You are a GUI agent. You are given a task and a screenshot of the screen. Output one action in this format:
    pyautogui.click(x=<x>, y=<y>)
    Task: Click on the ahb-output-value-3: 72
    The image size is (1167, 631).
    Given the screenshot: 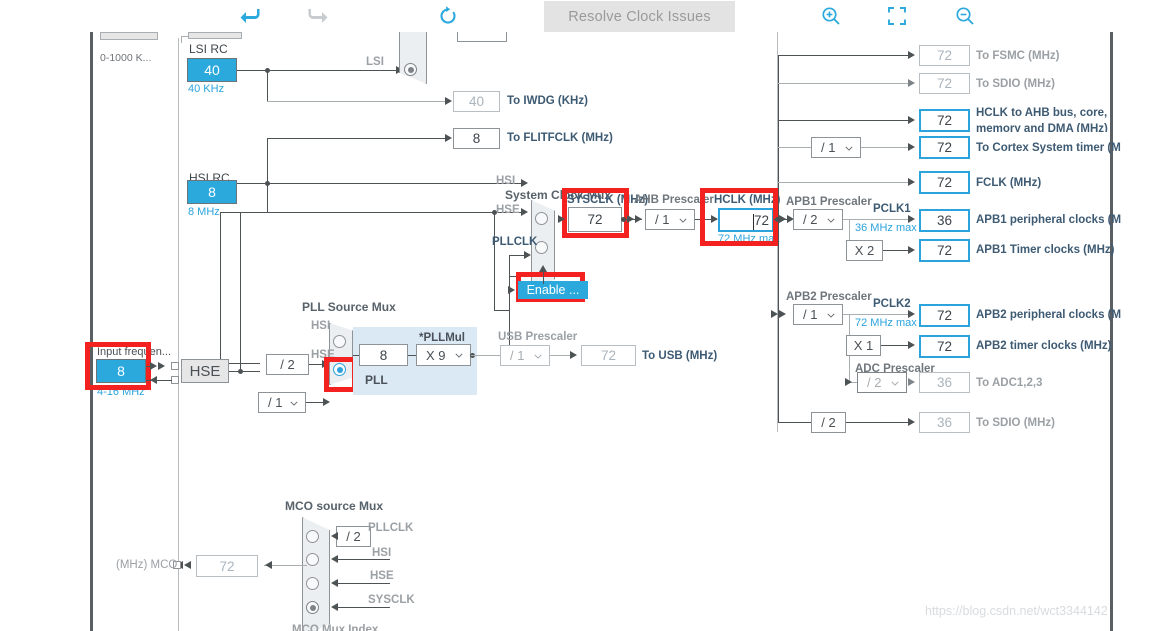 What is the action you would take?
    pyautogui.click(x=944, y=147)
    